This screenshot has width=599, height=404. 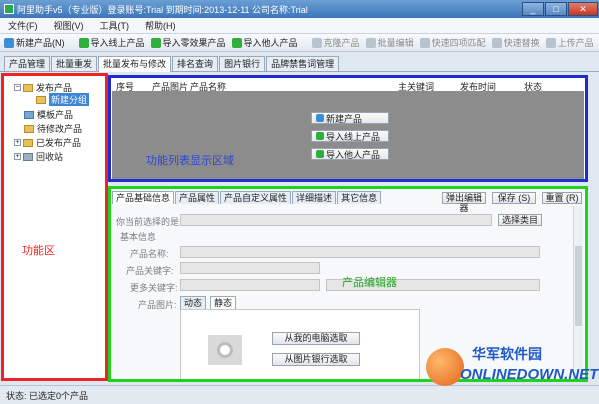 I want to click on quick-replace-button: 快速替换, so click(x=515, y=42).